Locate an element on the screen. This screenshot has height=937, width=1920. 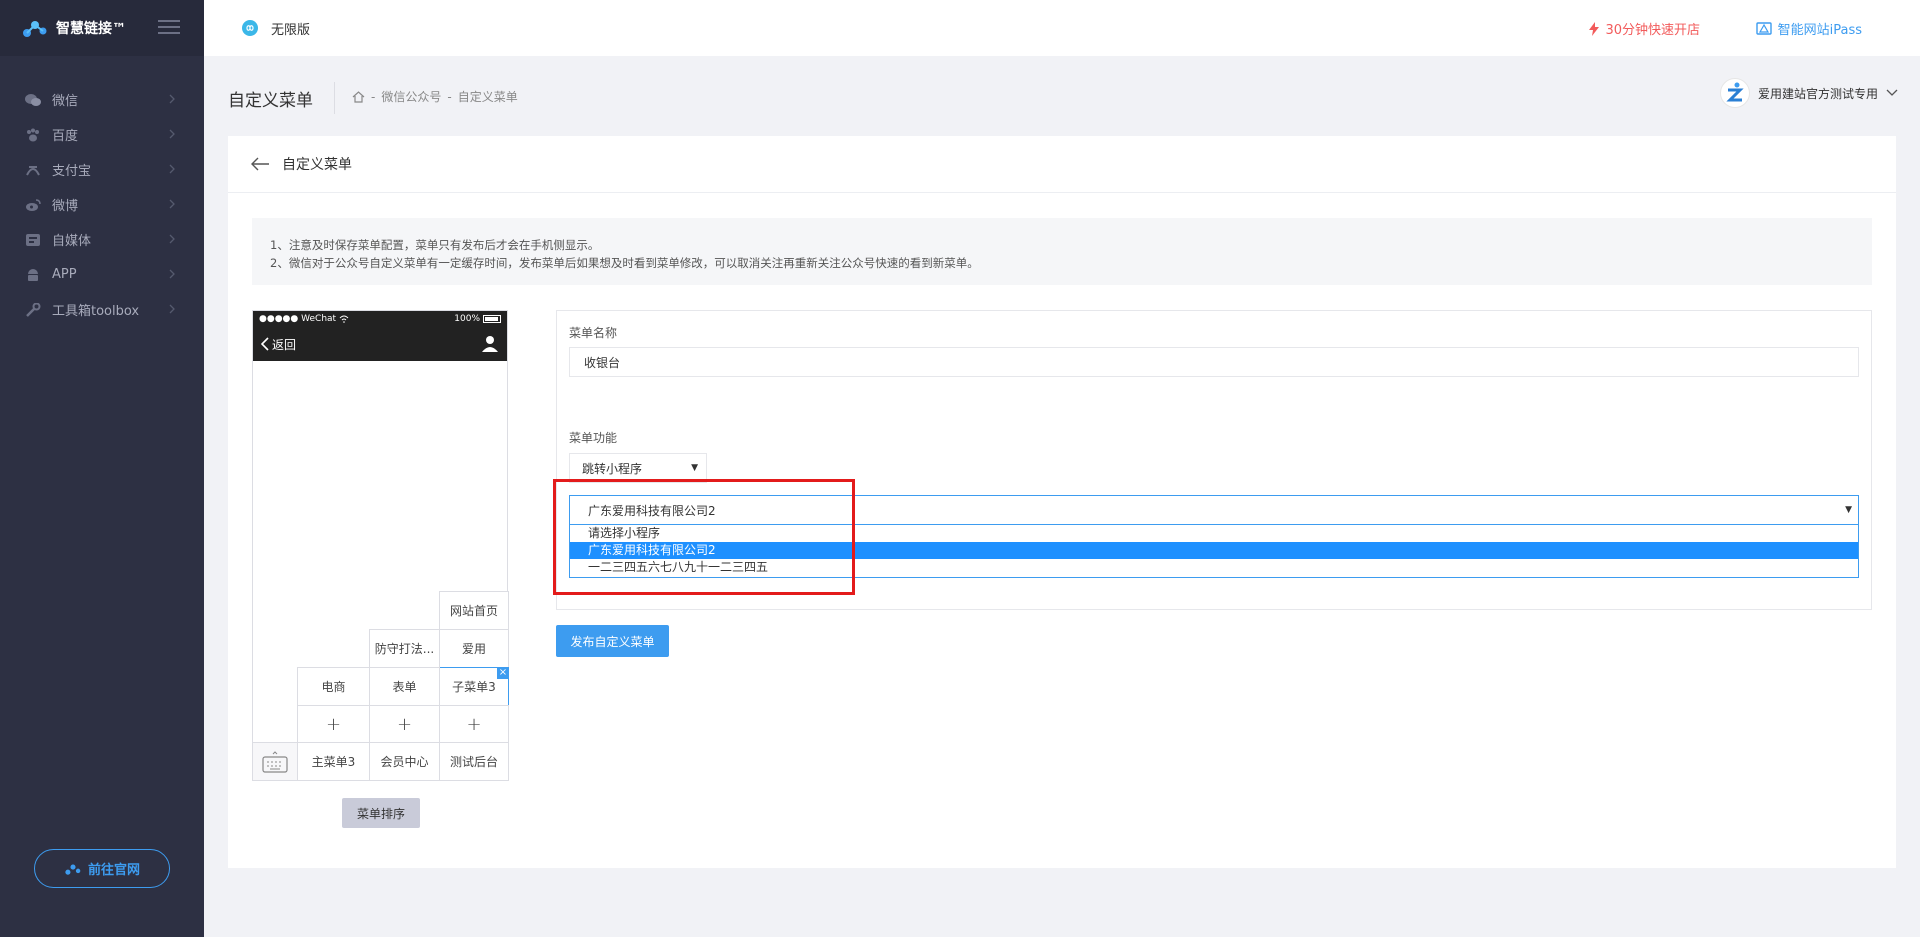
keyboard-icon is located at coordinates (275, 761).